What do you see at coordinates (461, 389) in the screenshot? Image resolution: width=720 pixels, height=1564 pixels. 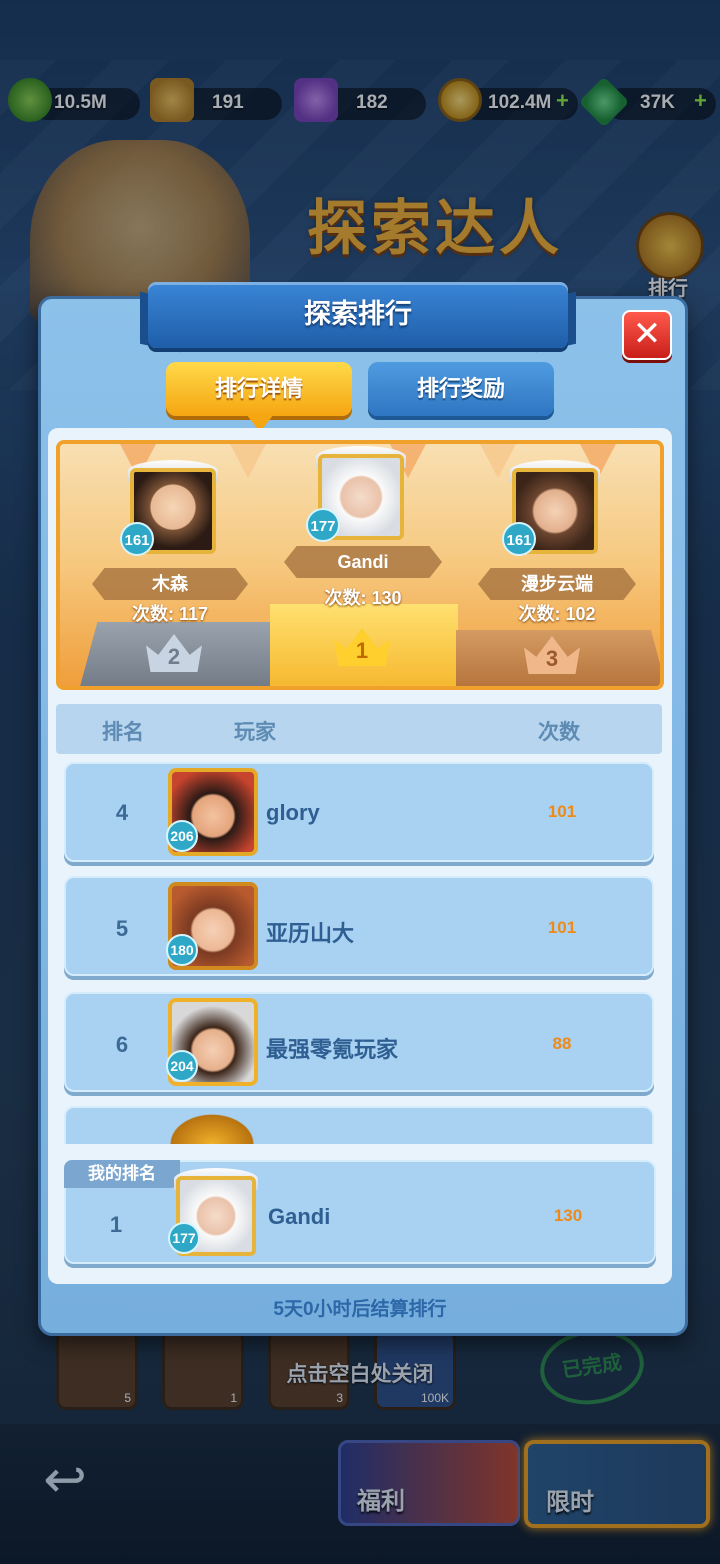 I see `tab-ranking-rewards: 排行奖励` at bounding box center [461, 389].